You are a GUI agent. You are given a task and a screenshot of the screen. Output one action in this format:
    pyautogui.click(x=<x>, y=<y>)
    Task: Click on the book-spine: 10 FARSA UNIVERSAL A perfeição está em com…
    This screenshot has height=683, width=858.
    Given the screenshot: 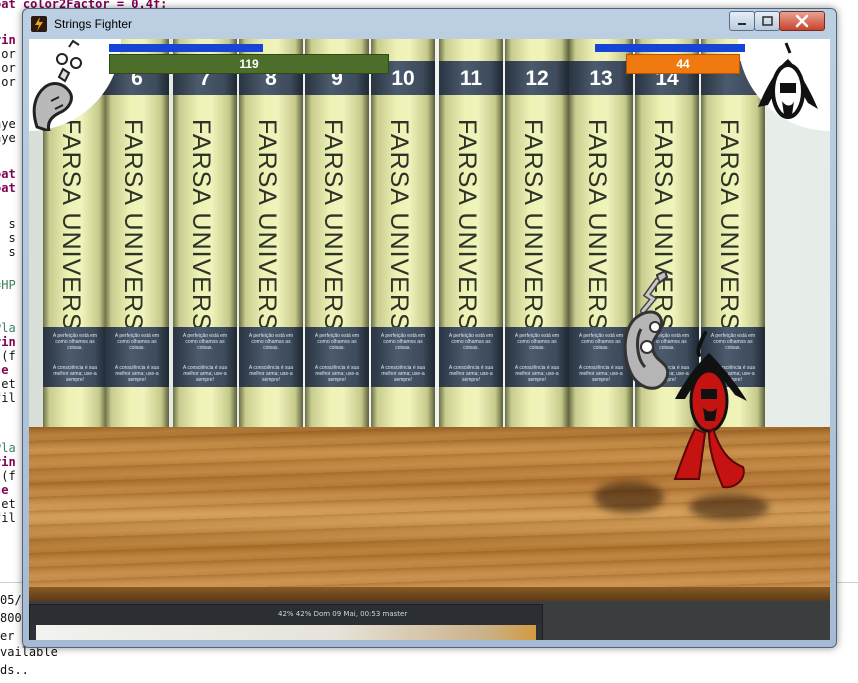 What is the action you would take?
    pyautogui.click(x=403, y=239)
    